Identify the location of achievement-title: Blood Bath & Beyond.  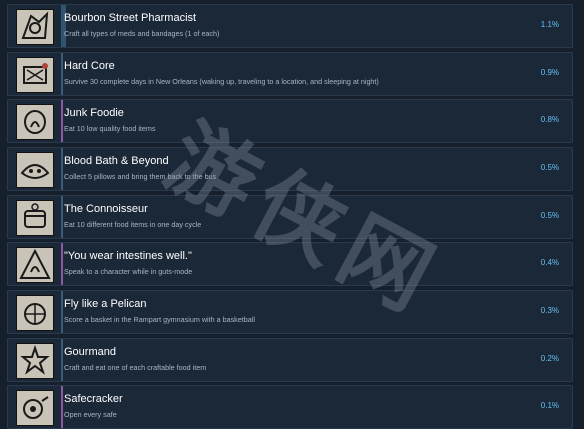
(116, 161).